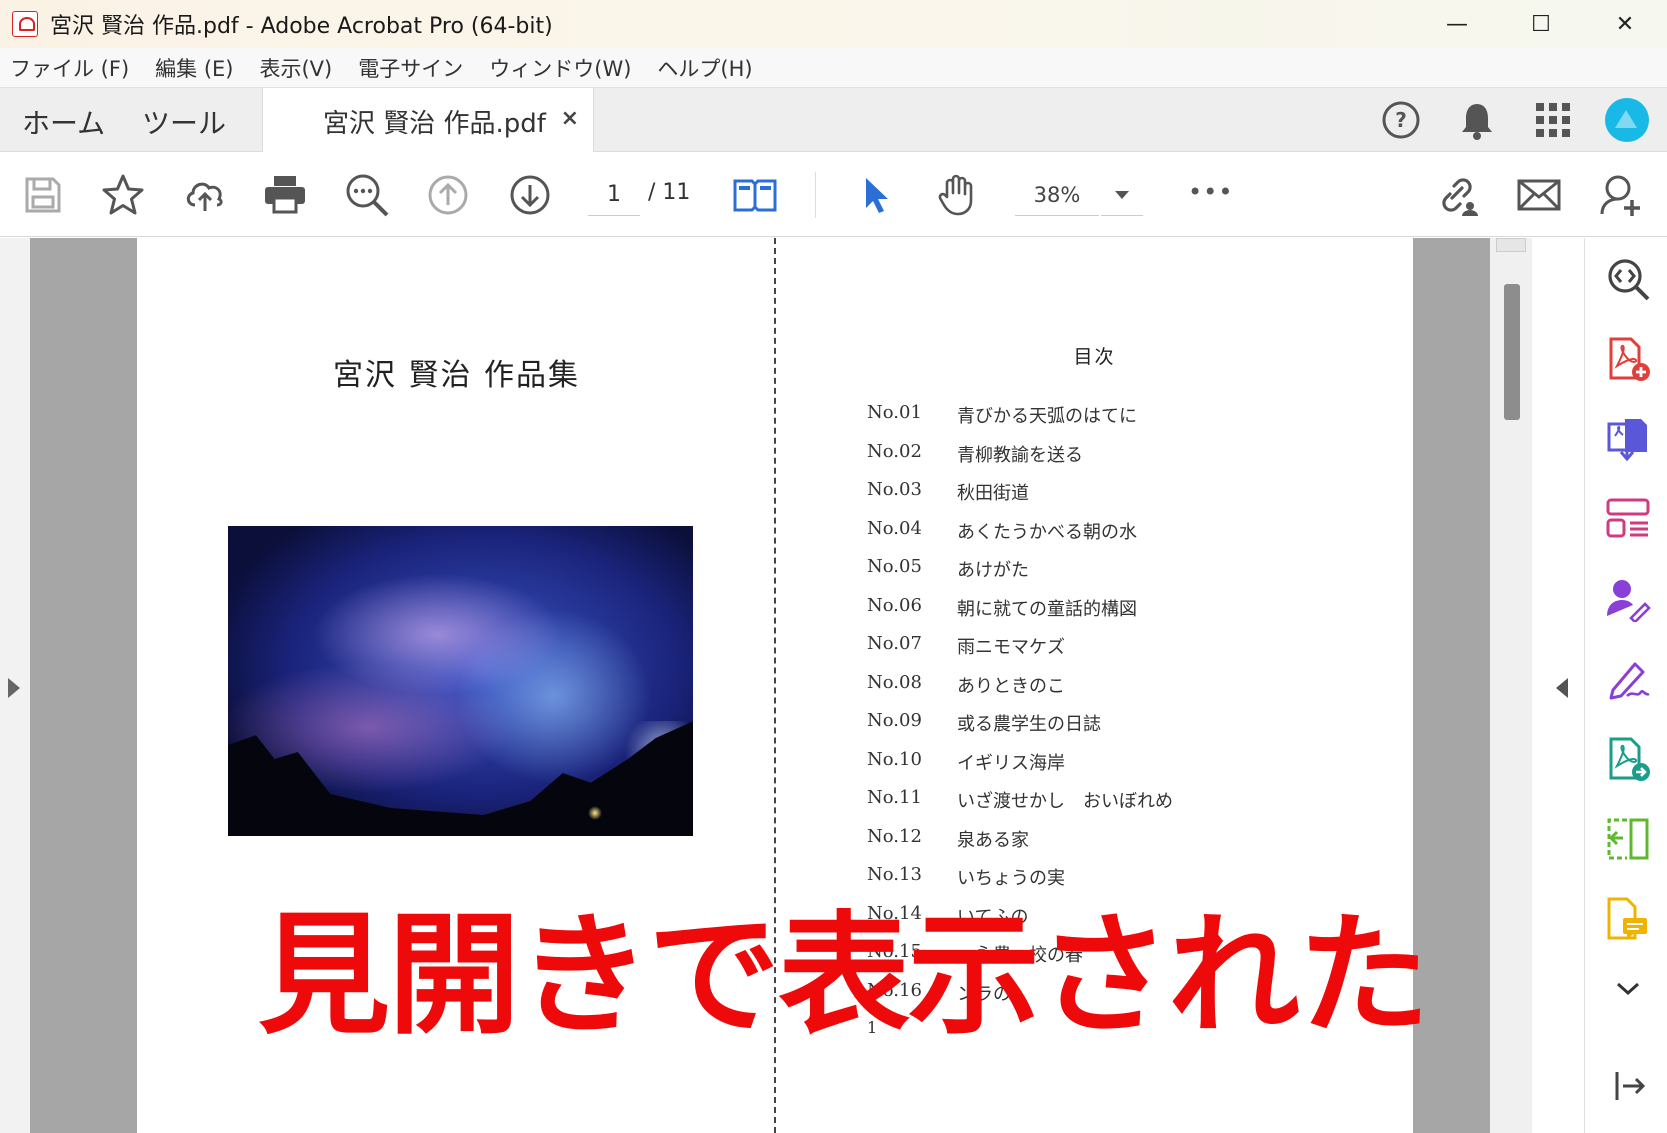  What do you see at coordinates (460, 681) in the screenshot?
I see `starry-sky-photo` at bounding box center [460, 681].